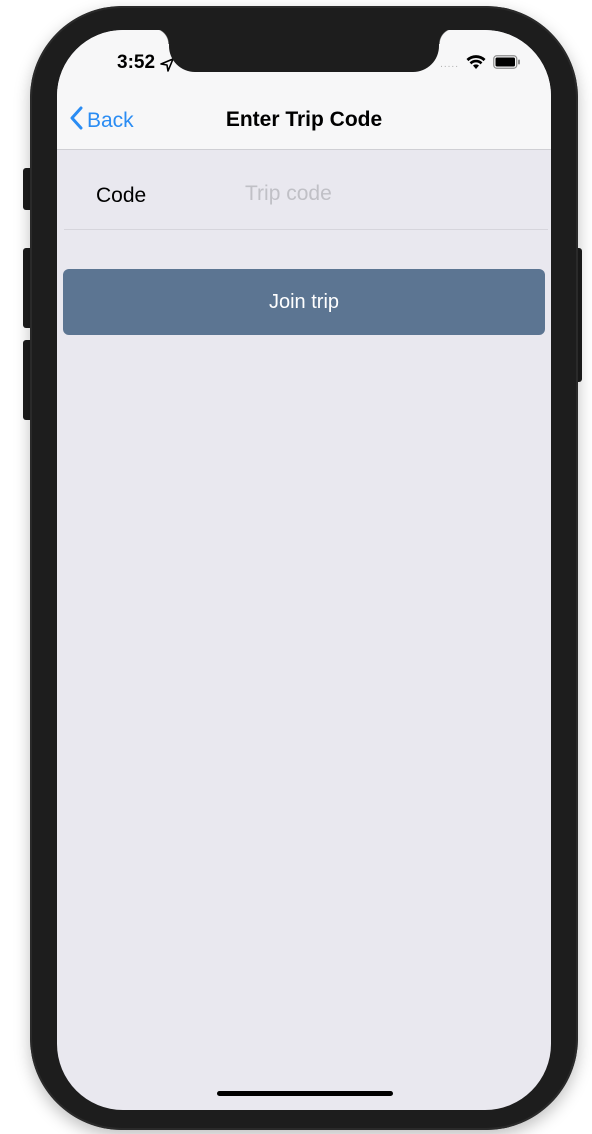  What do you see at coordinates (476, 64) in the screenshot?
I see `wifi-icon` at bounding box center [476, 64].